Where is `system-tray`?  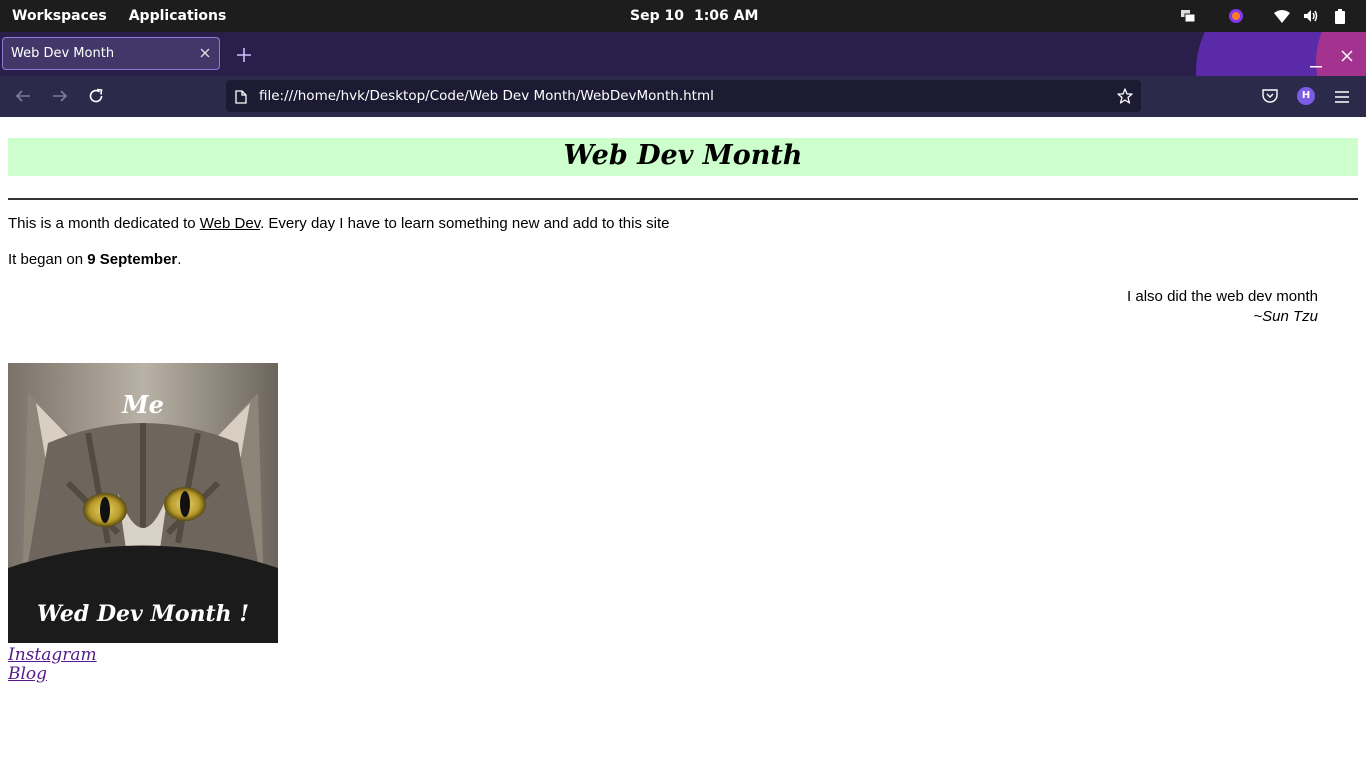 system-tray is located at coordinates (1257, 16).